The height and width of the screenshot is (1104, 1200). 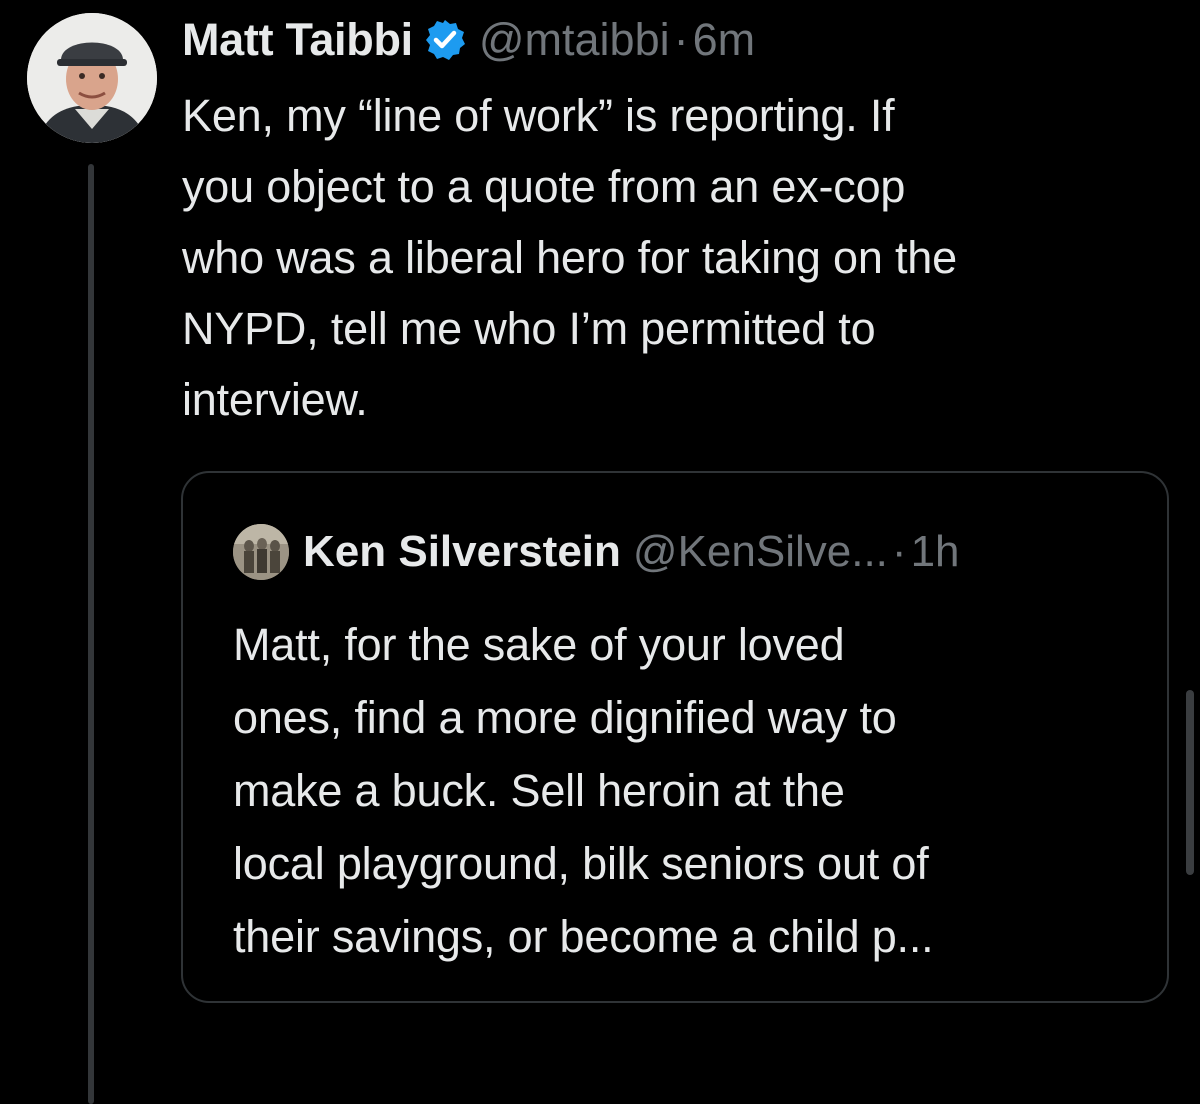 What do you see at coordinates (935, 551) in the screenshot?
I see `quoted-tweet-timestamp: 1h` at bounding box center [935, 551].